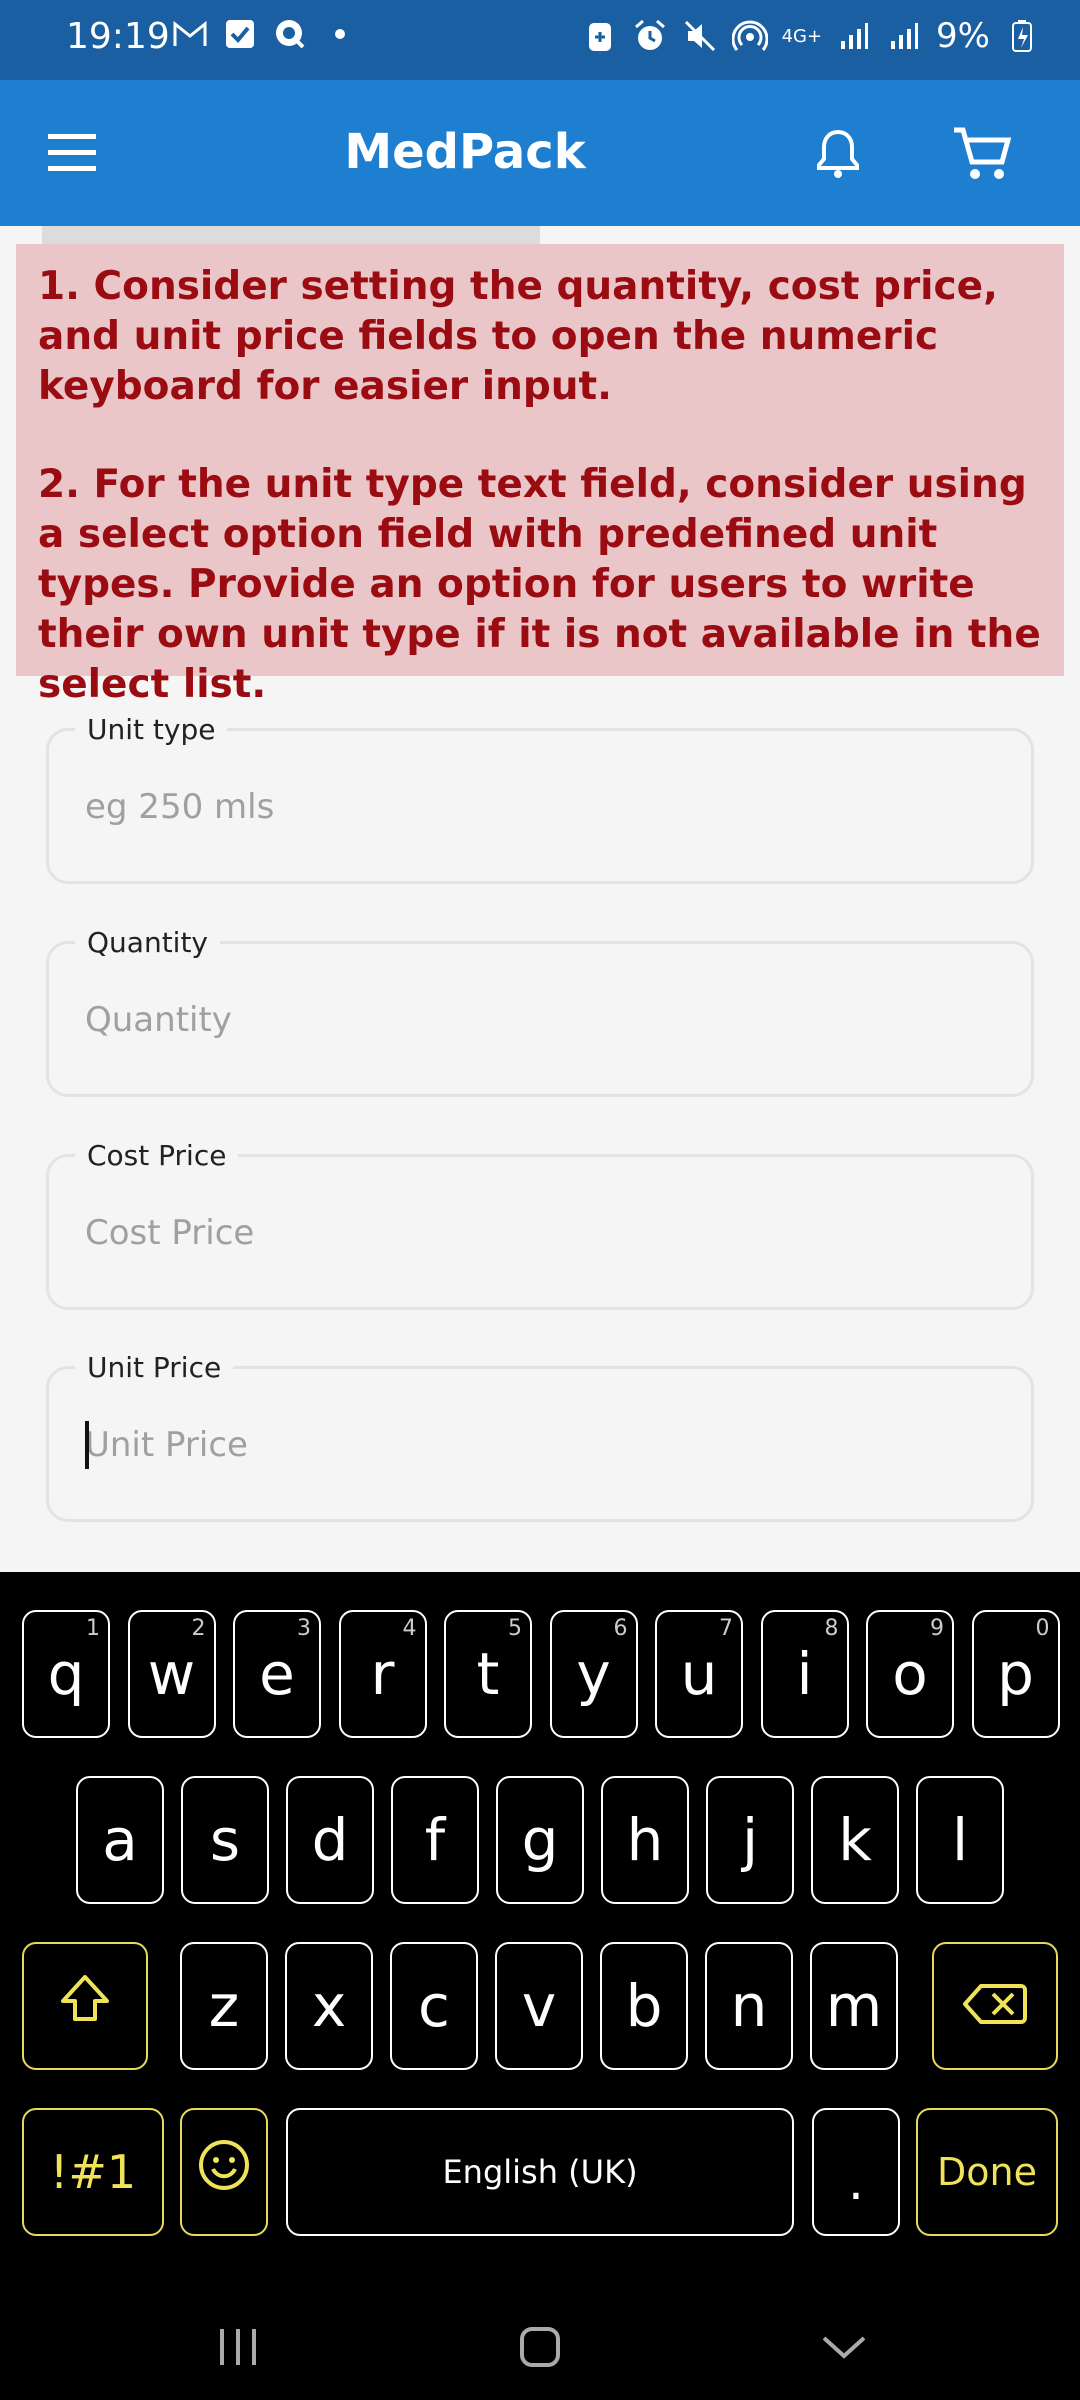 The width and height of the screenshot is (1080, 2400). What do you see at coordinates (118, 36) in the screenshot?
I see `status-time: 19:19` at bounding box center [118, 36].